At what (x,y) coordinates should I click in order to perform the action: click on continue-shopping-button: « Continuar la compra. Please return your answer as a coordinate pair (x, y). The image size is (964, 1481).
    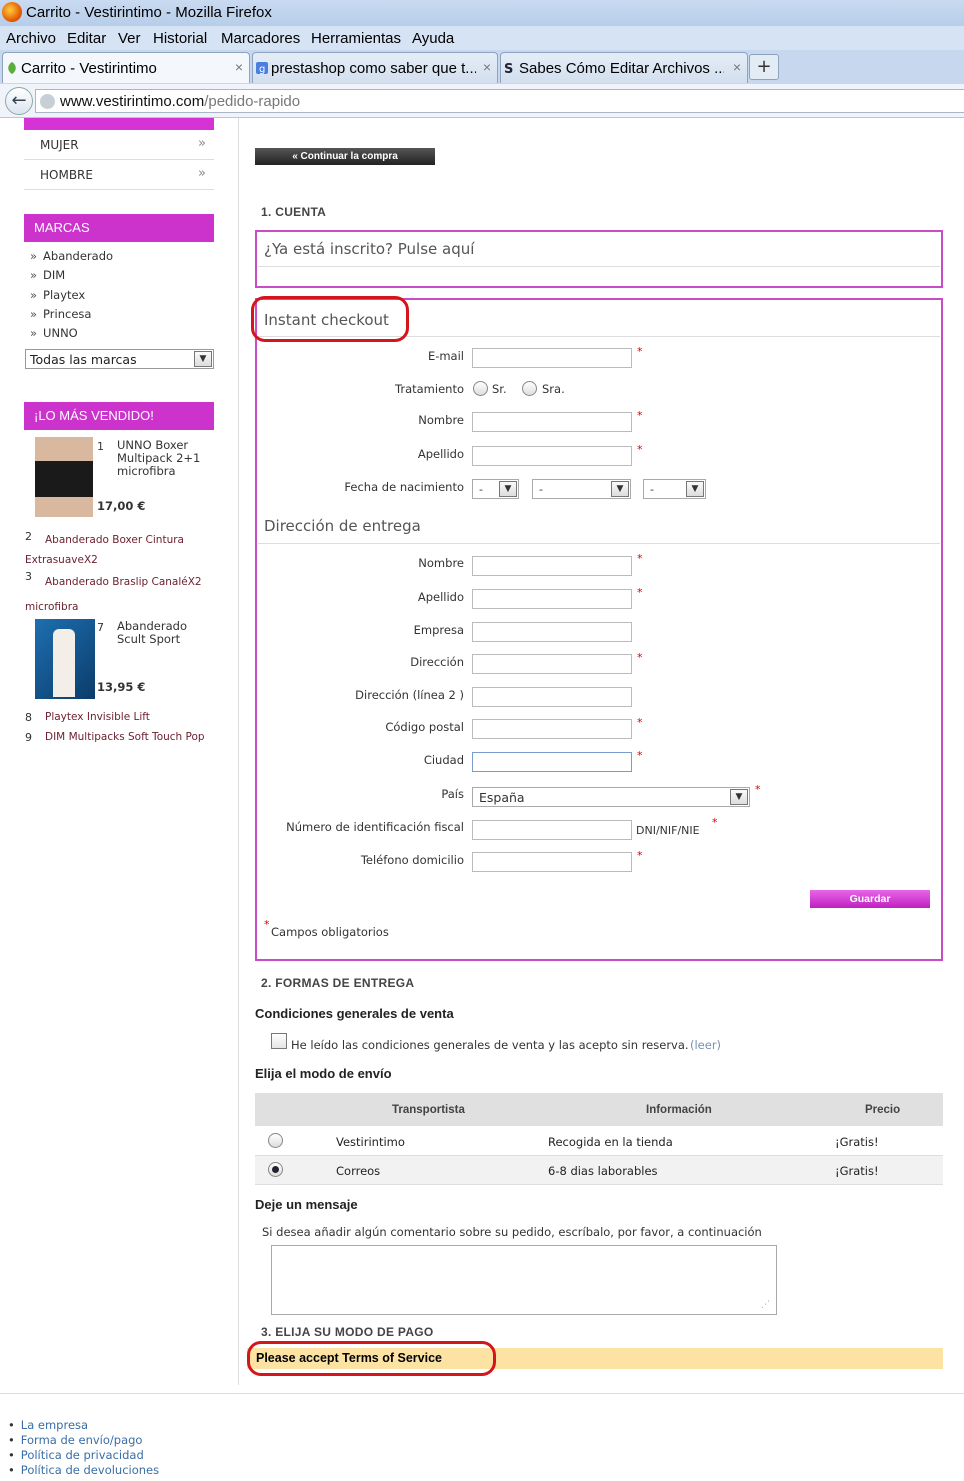
    Looking at the image, I should click on (345, 156).